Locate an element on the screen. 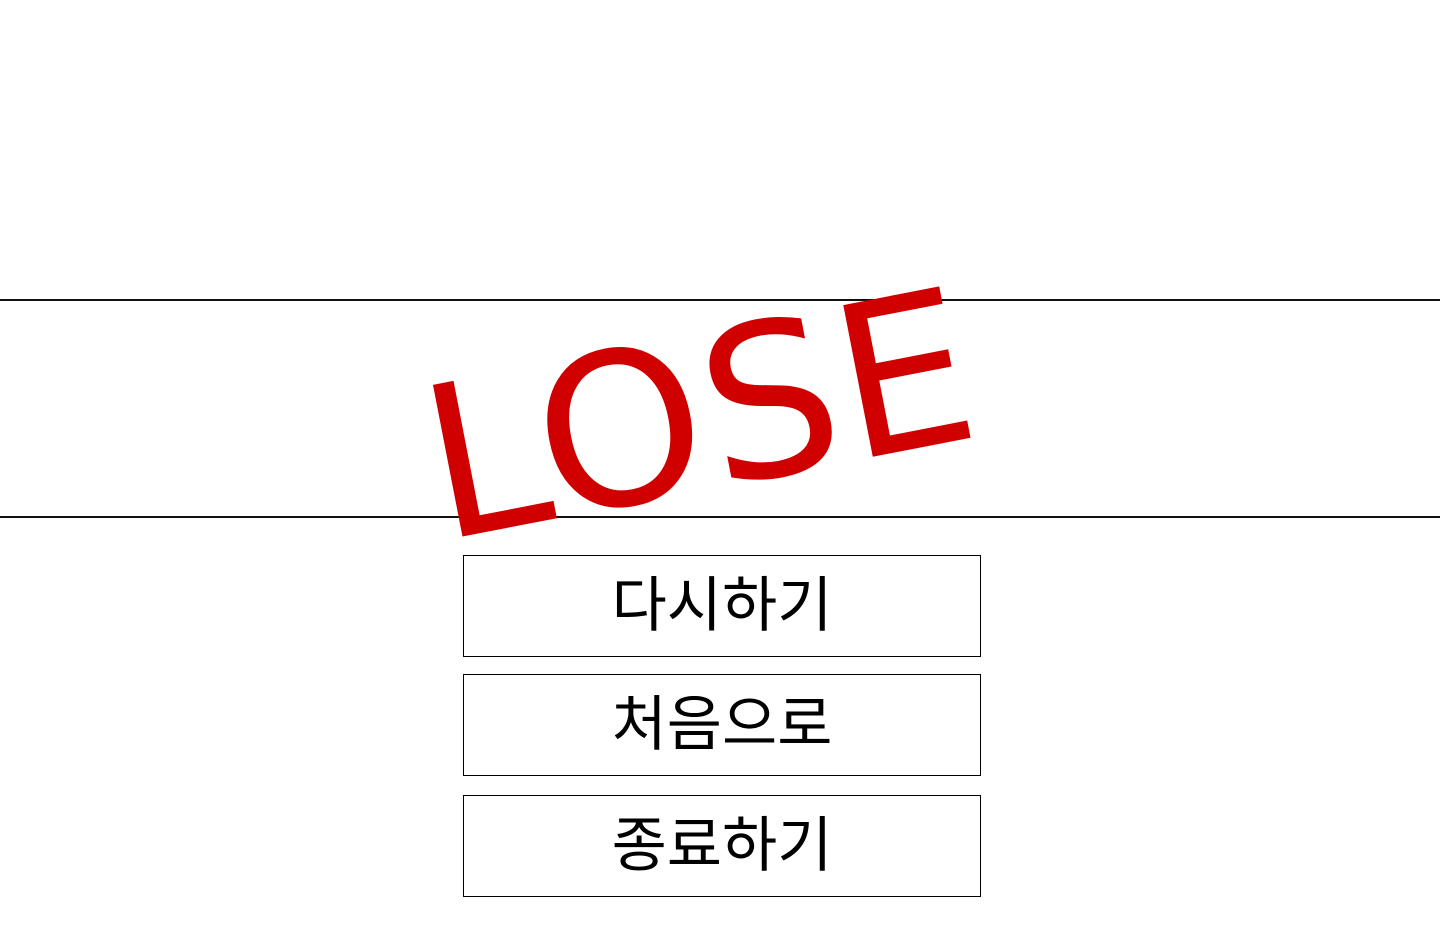 The height and width of the screenshot is (931, 1440). home-button-label: 처음으로 is located at coordinates (722, 725).